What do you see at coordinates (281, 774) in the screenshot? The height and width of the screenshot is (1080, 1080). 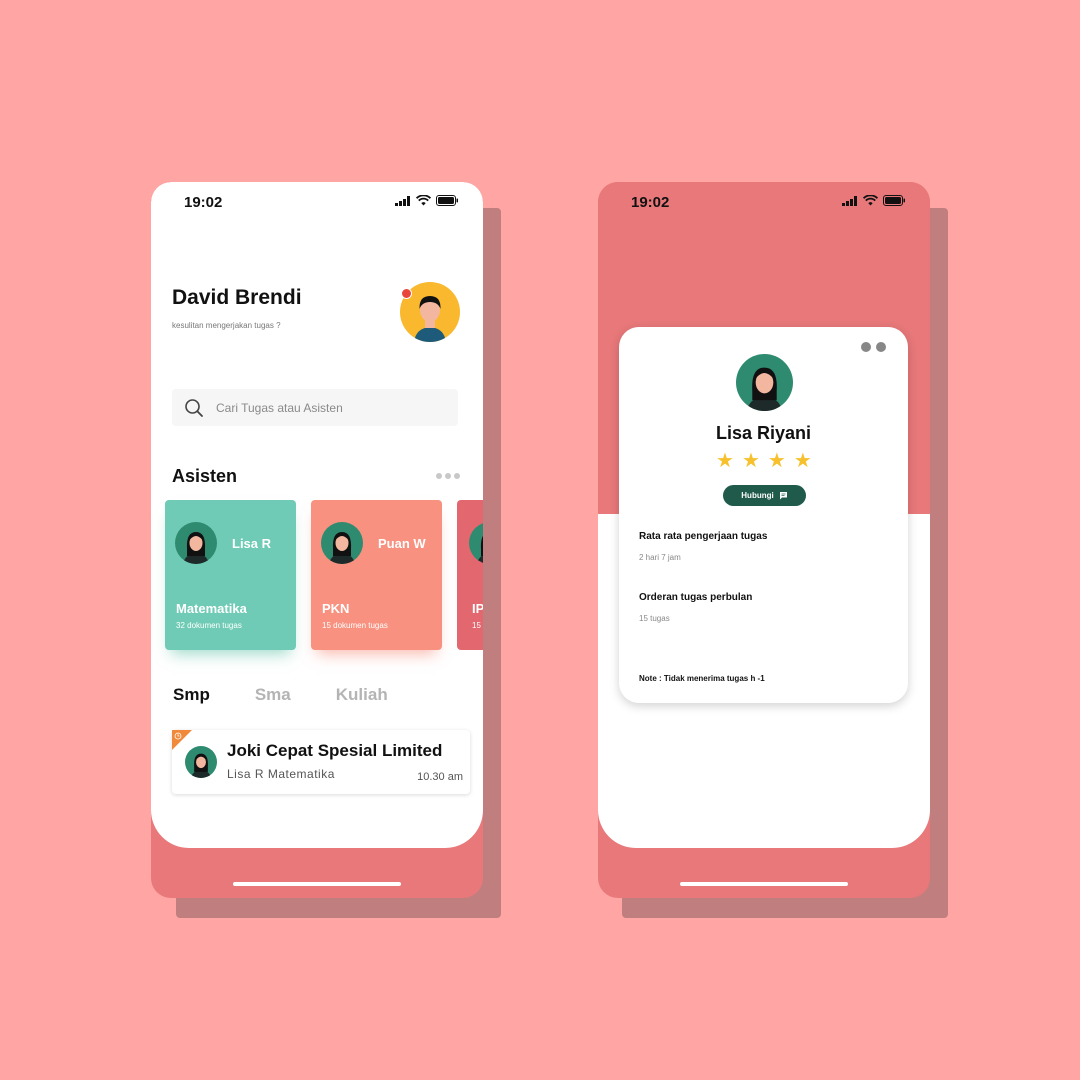 I see `task-subtitle: Lisa R Matematika` at bounding box center [281, 774].